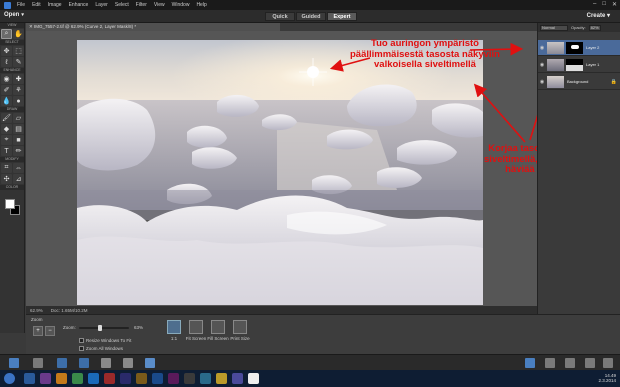 The width and height of the screenshot is (620, 387). What do you see at coordinates (570, 363) in the screenshot?
I see `graphics-icon` at bounding box center [570, 363].